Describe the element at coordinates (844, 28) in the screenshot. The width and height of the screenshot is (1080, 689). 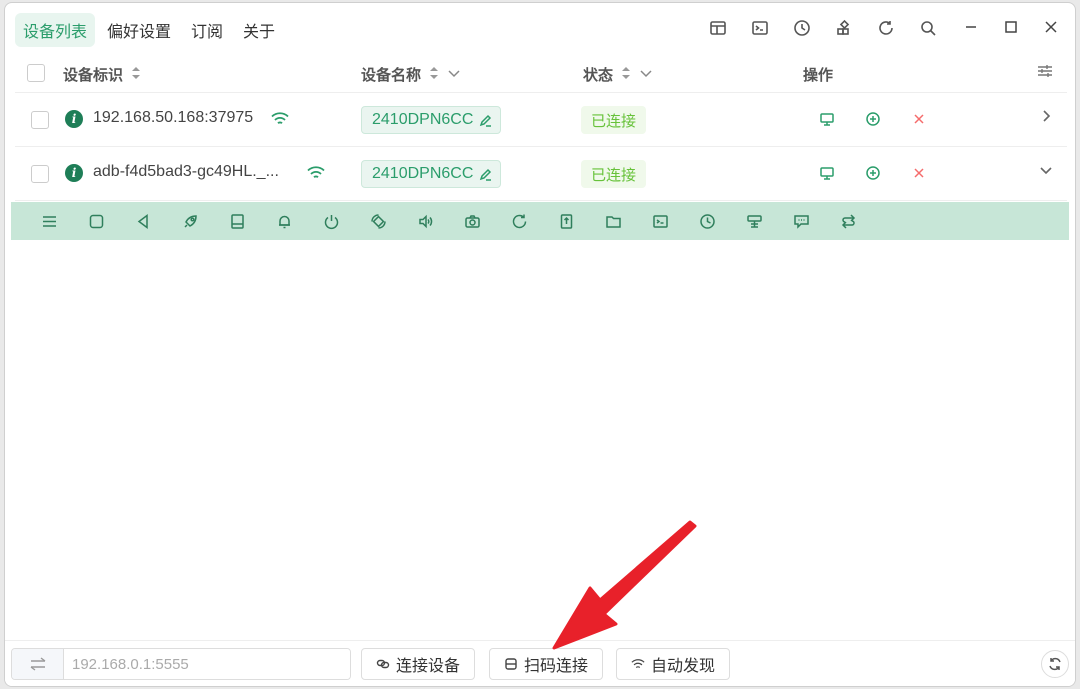
I see `dock-icon` at that location.